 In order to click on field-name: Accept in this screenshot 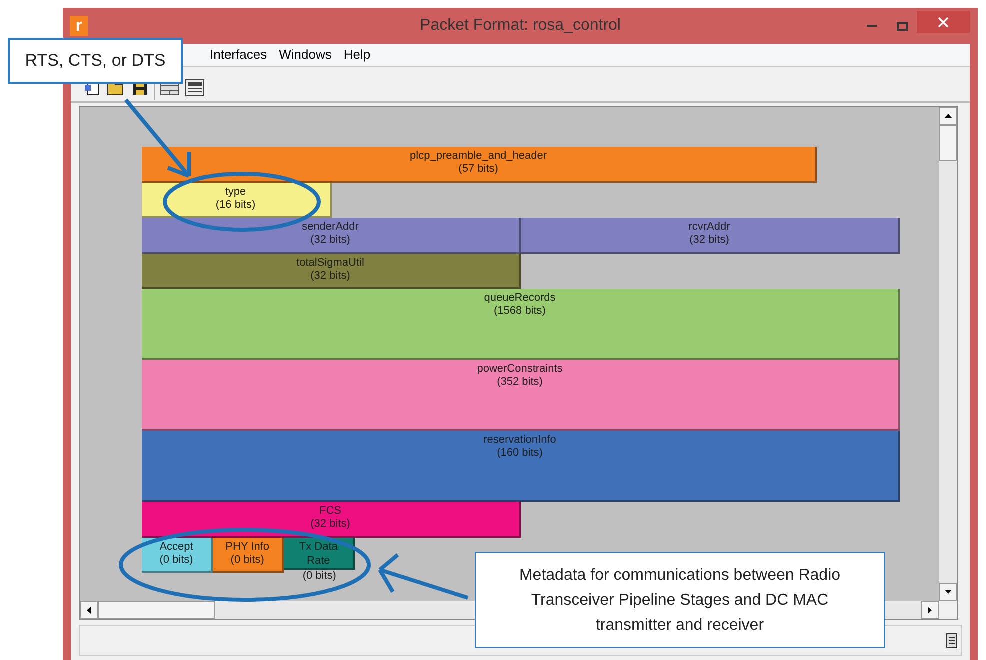, I will do `click(177, 547)`.